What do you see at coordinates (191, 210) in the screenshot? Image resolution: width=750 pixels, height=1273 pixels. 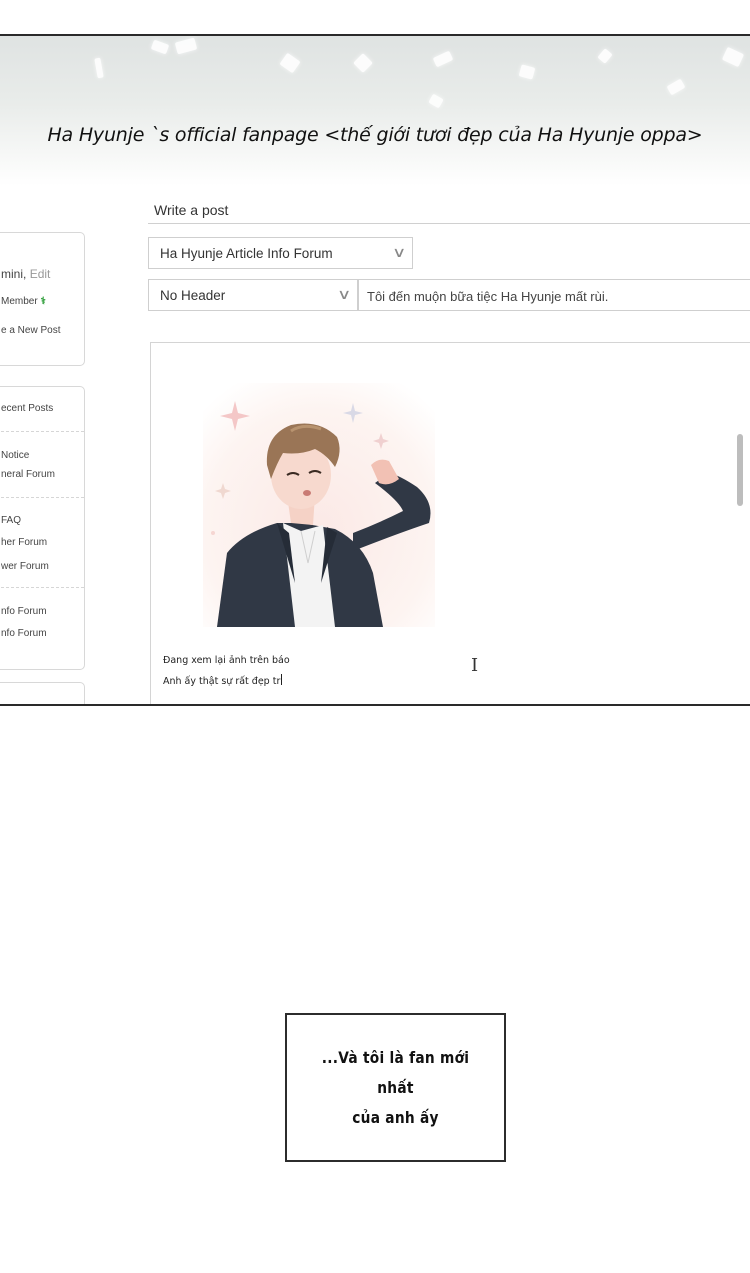 I see `write-post-heading: Write a post` at bounding box center [191, 210].